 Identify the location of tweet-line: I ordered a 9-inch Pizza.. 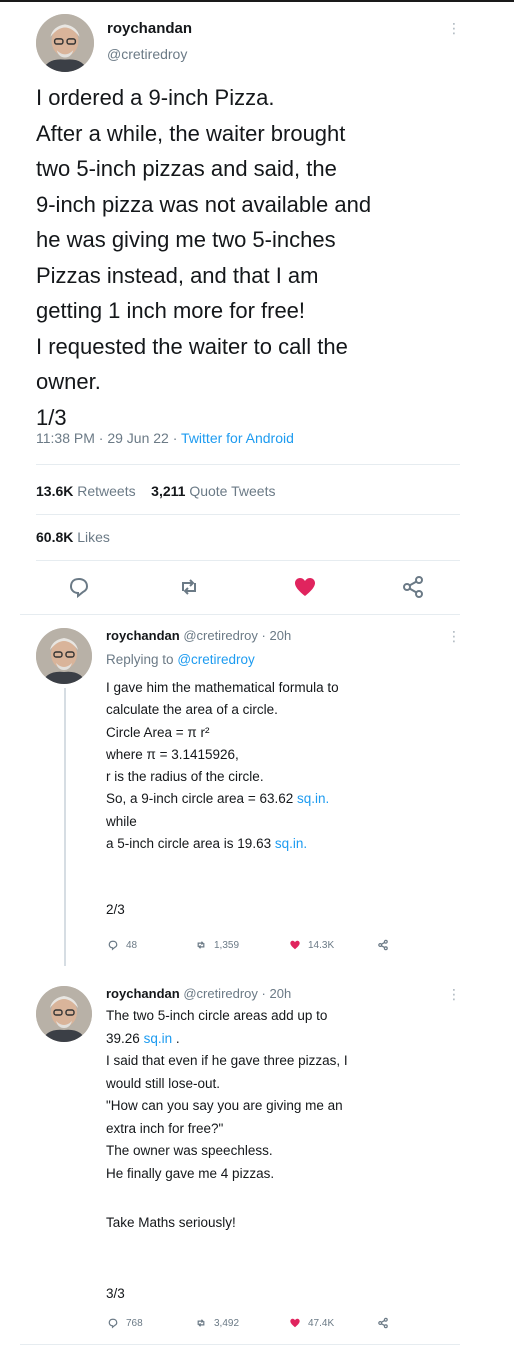
(155, 97).